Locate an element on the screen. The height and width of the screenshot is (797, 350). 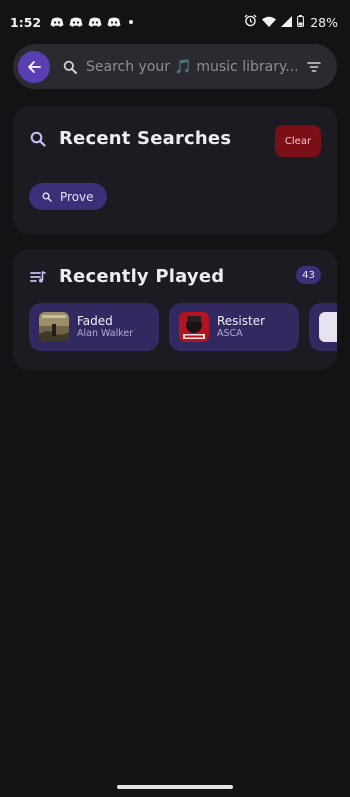
status-left: 1:52 is located at coordinates (72, 22).